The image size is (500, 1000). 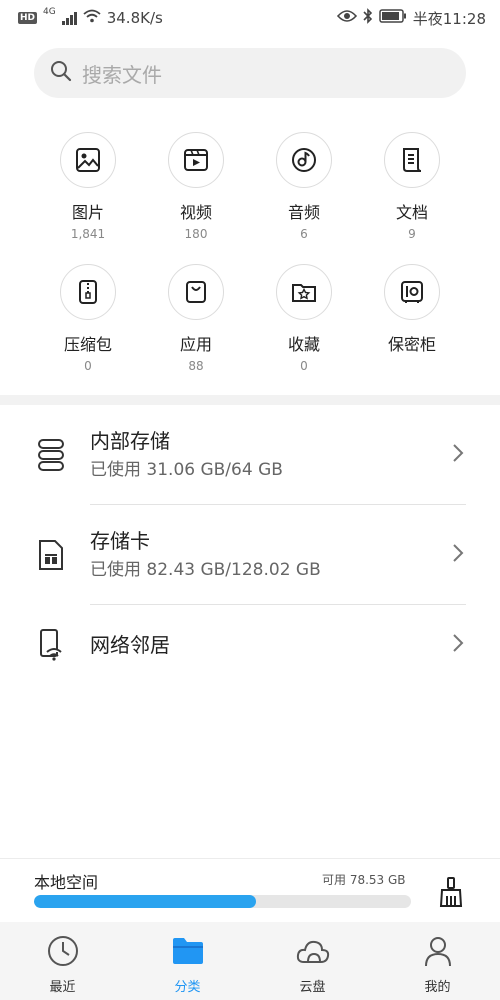 I want to click on star-folder-icon, so click(x=304, y=292).